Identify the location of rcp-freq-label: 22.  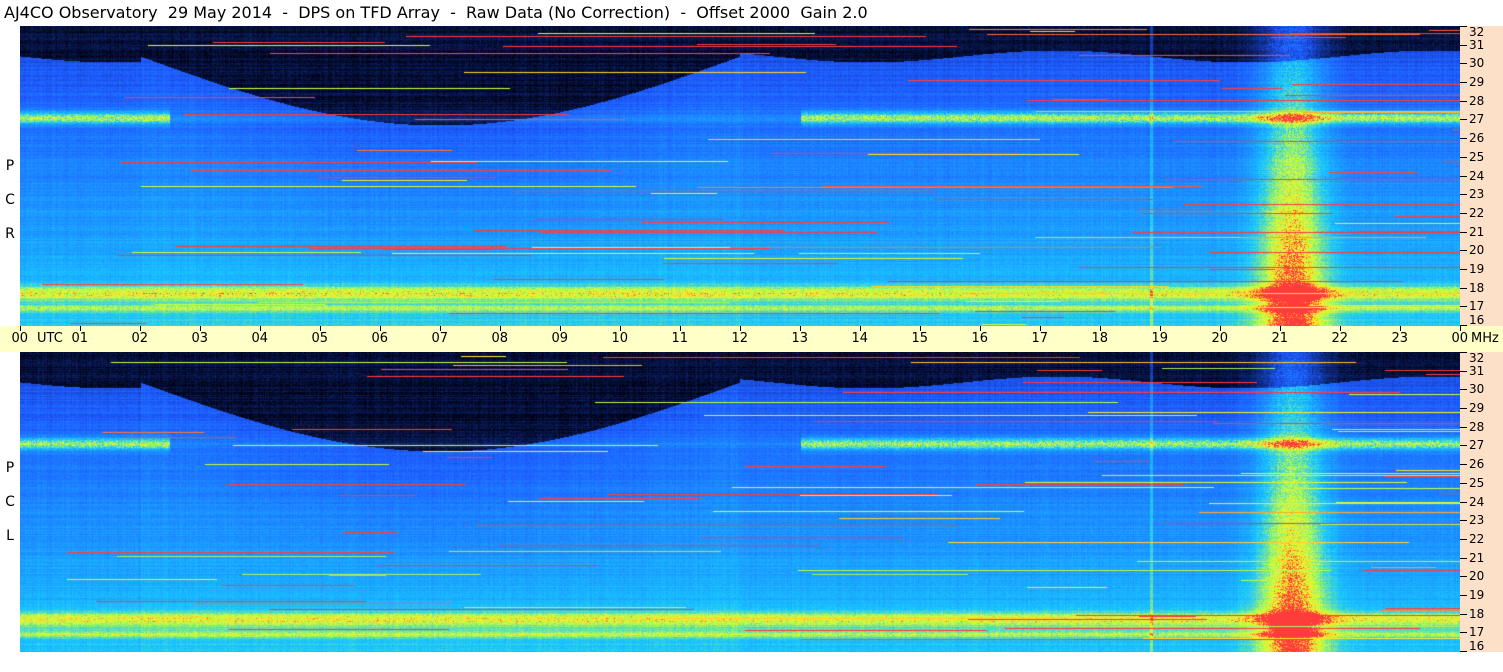
(1477, 213).